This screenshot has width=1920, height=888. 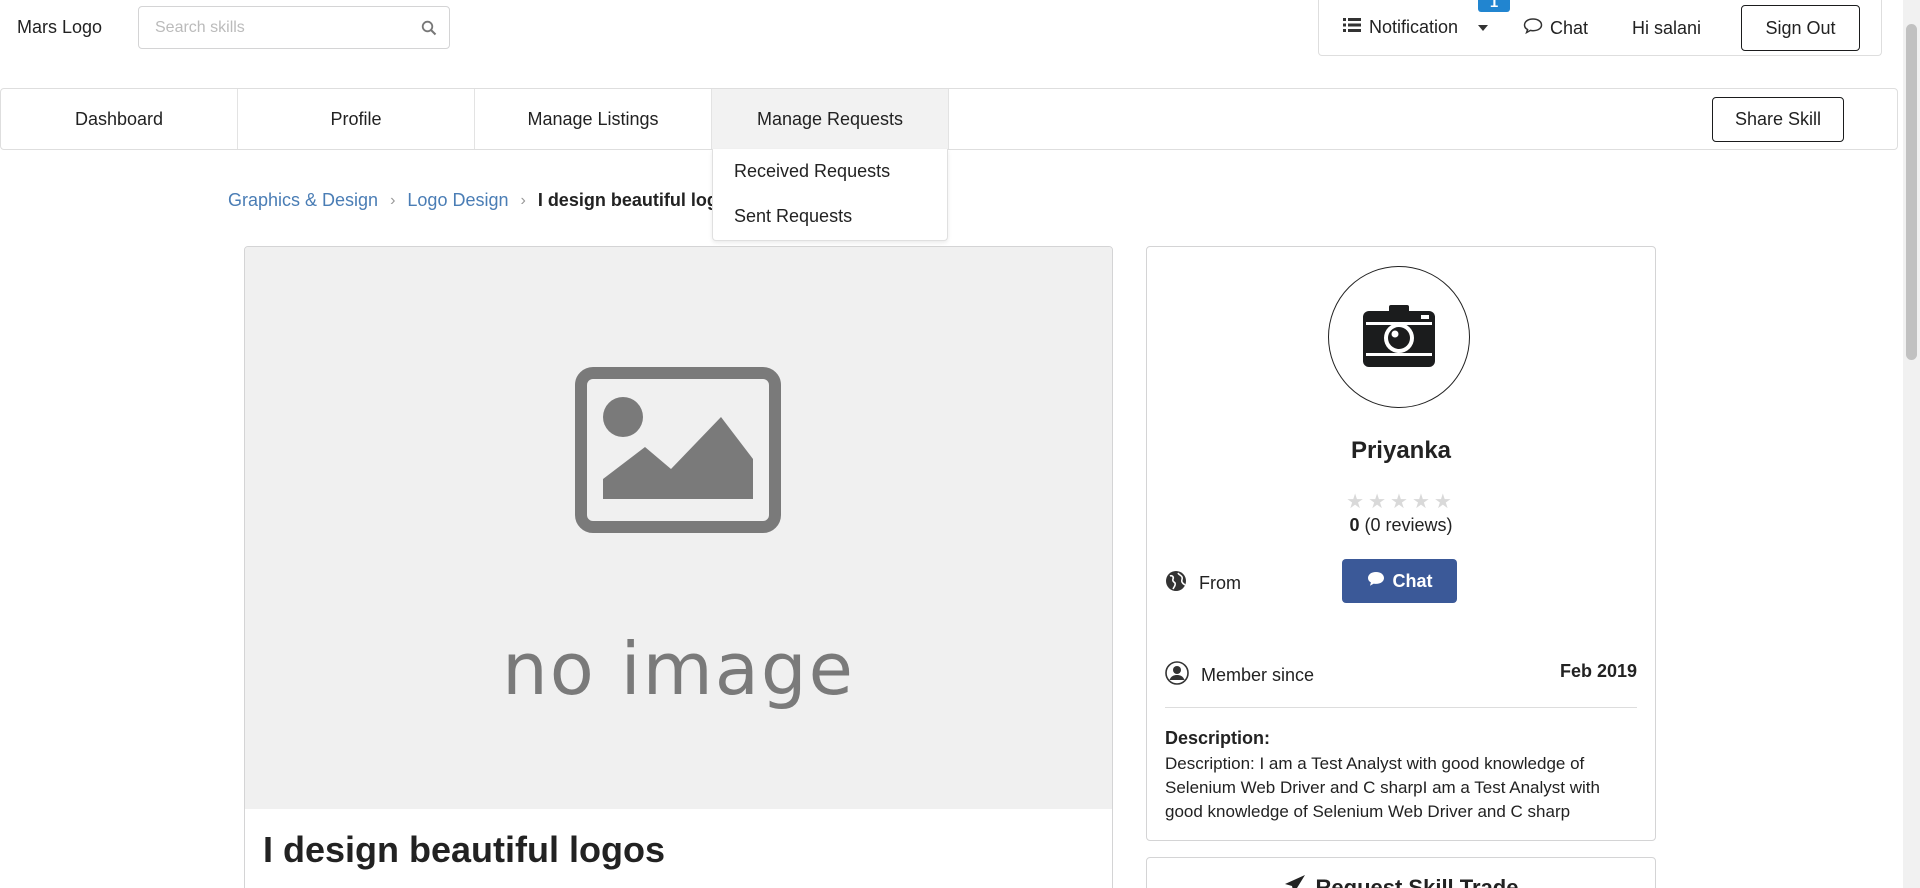 I want to click on divider, so click(x=1401, y=707).